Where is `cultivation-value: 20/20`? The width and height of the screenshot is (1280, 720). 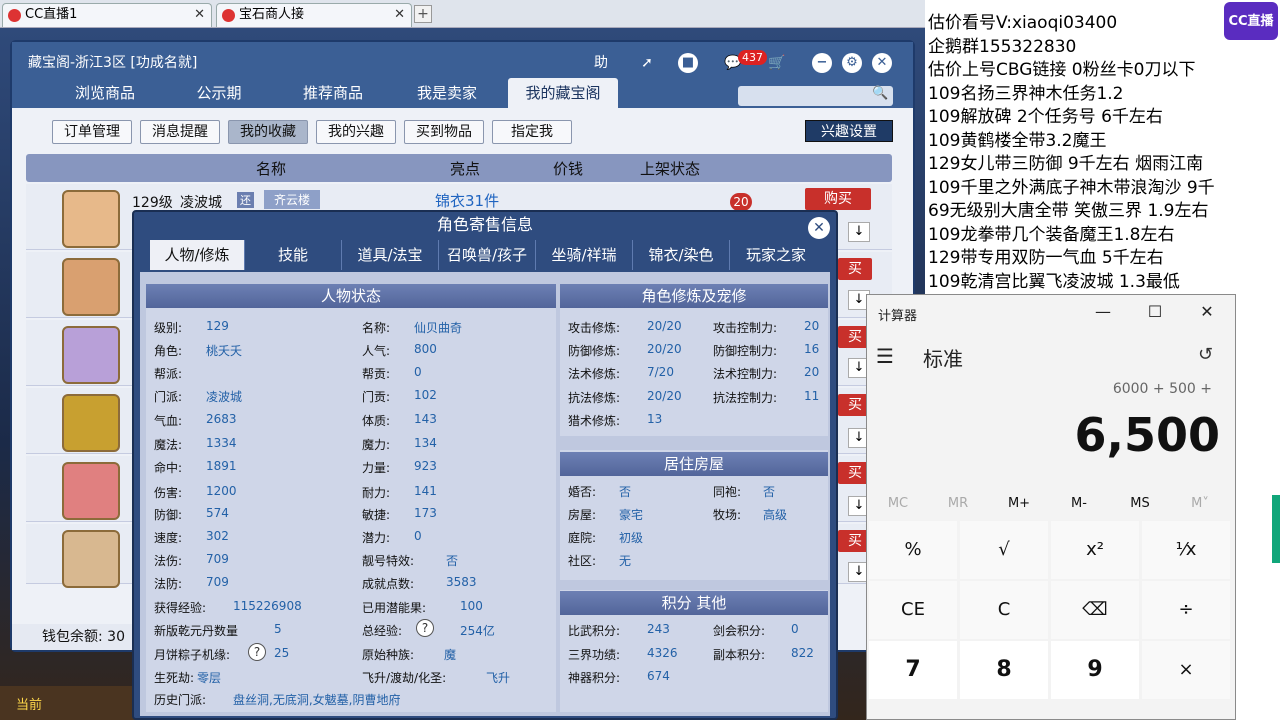
cultivation-value: 20/20 is located at coordinates (664, 349).